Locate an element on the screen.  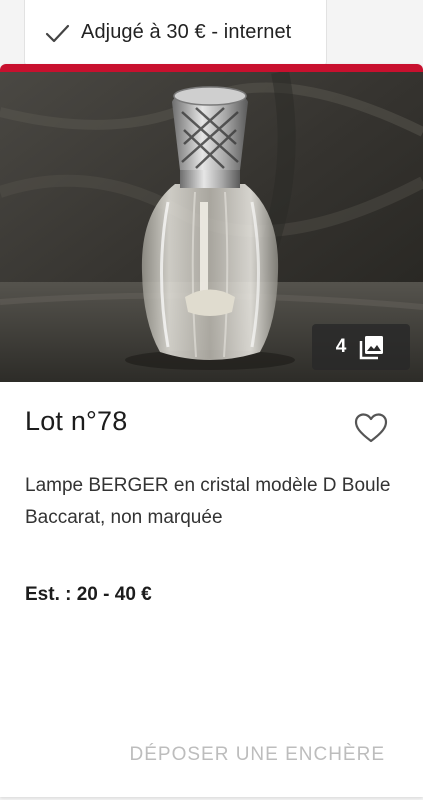
lot-title: Lot n°78 is located at coordinates (76, 421).